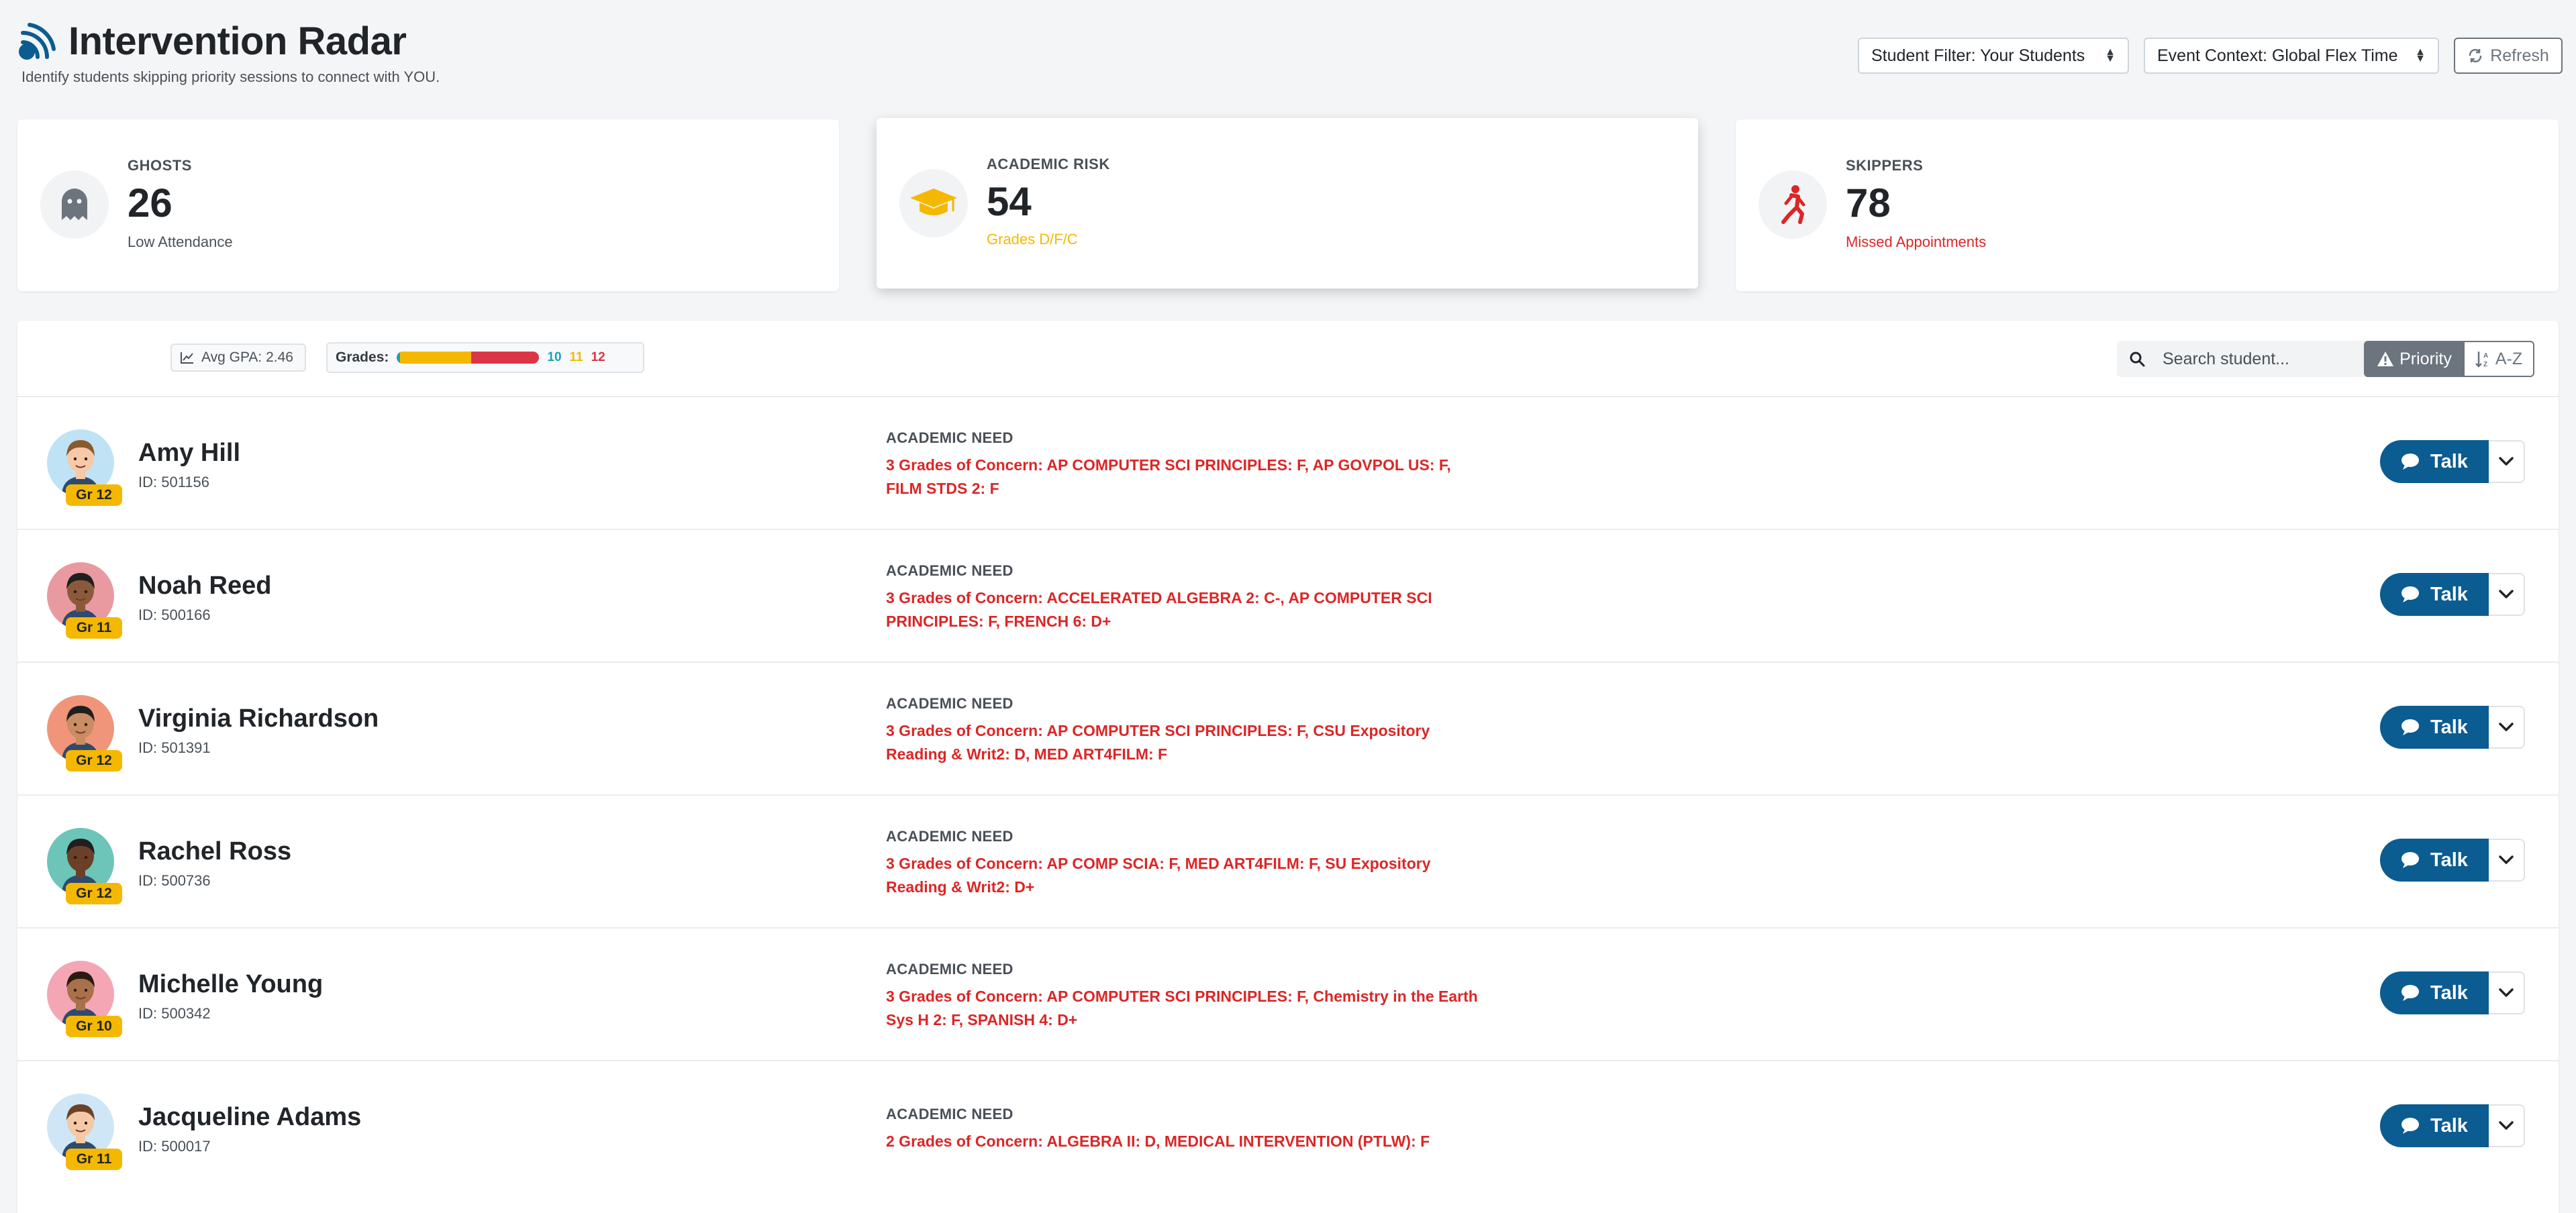  Describe the element at coordinates (238, 358) in the screenshot. I see `avg-gpa-pill: Avg GPA: 2.46` at that location.